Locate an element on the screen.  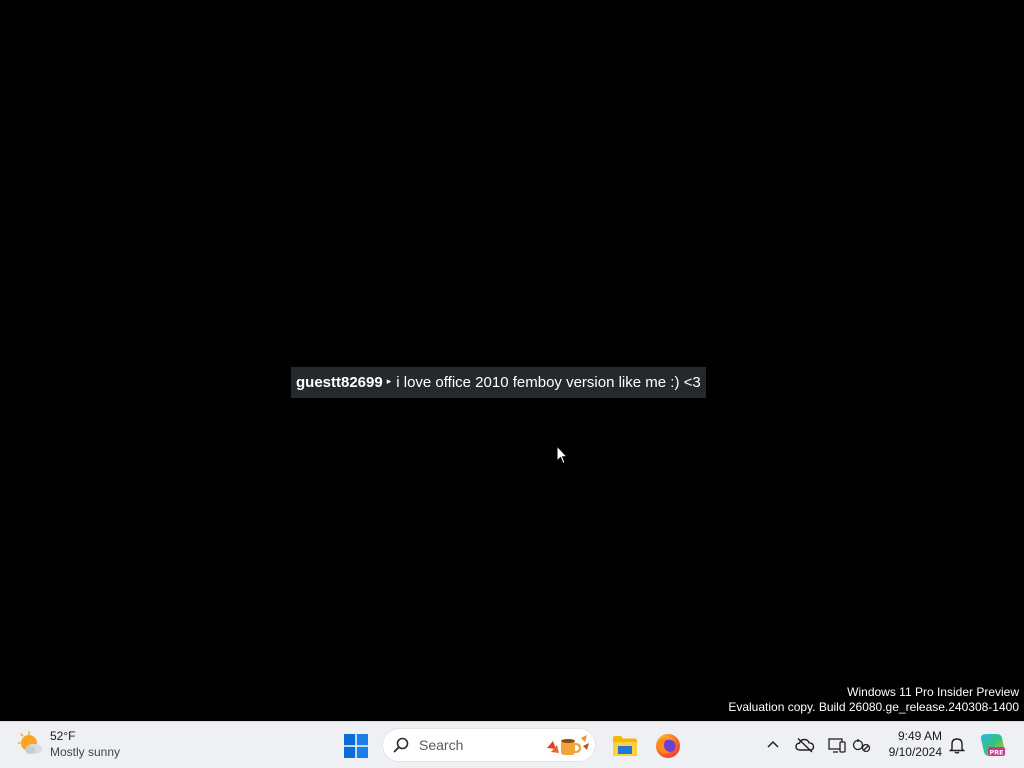
network-disconnected-icon is located at coordinates (861, 746).